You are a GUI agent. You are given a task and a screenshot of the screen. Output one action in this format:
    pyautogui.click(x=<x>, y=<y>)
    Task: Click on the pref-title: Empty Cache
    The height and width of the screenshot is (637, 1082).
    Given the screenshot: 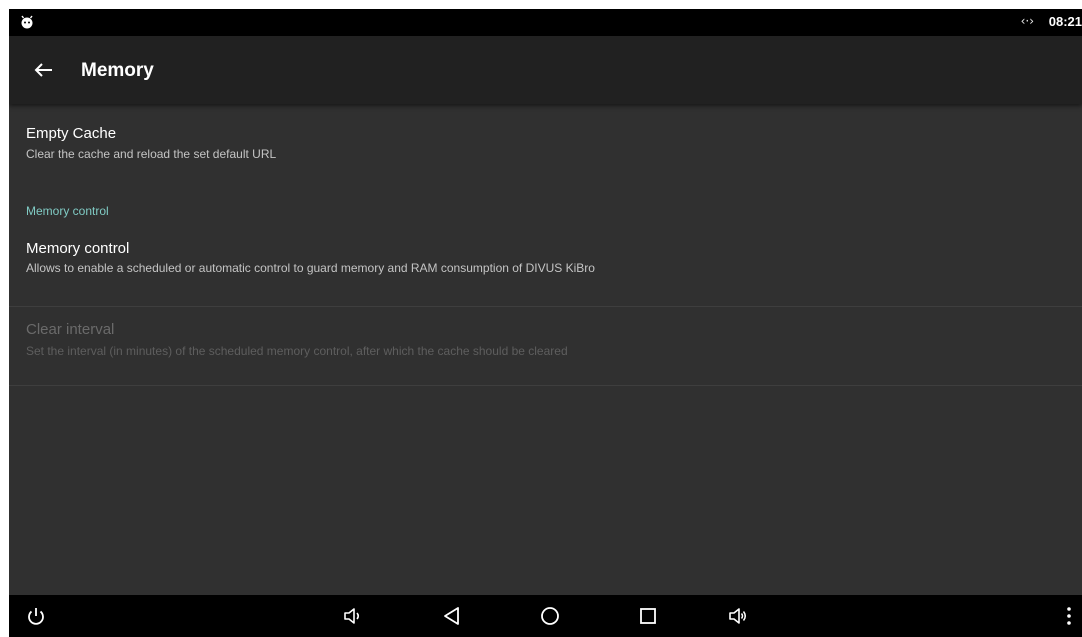 What is the action you would take?
    pyautogui.click(x=71, y=133)
    